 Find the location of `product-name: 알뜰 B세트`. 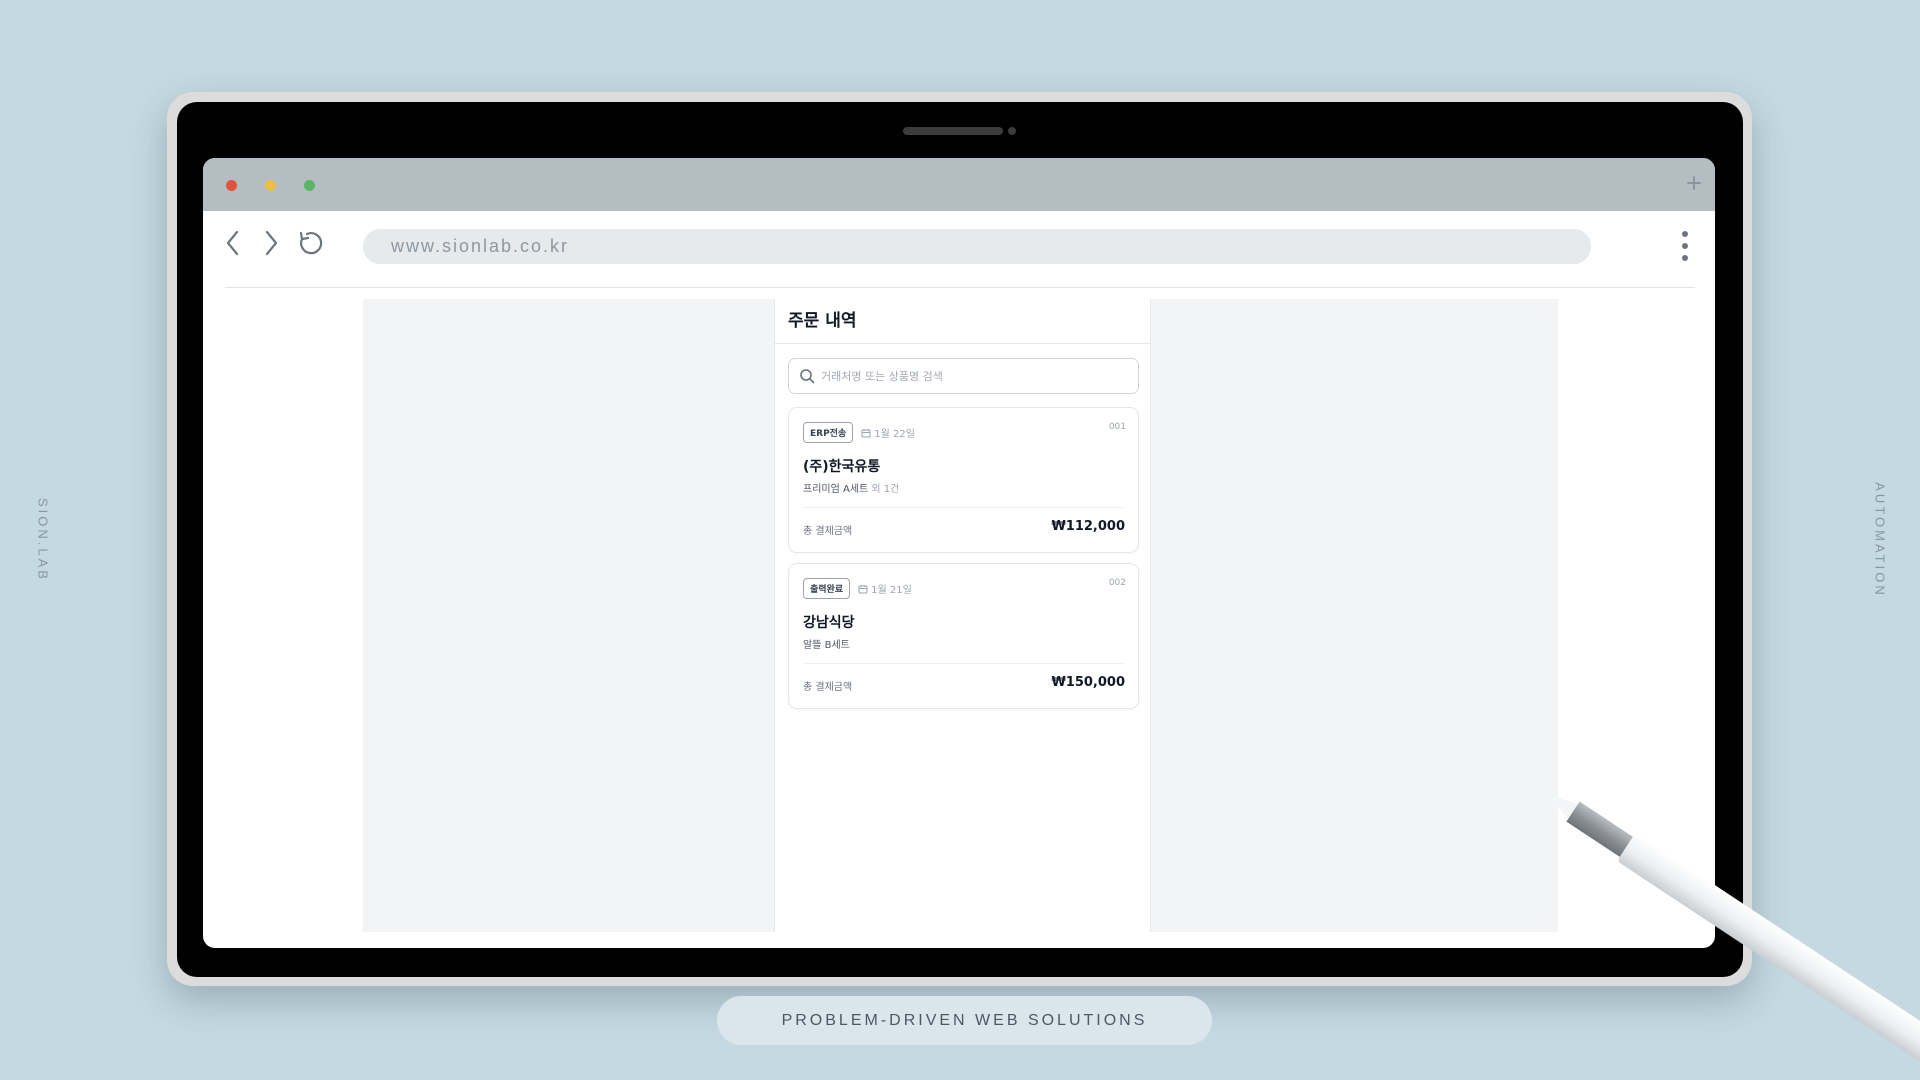

product-name: 알뜰 B세트 is located at coordinates (826, 645).